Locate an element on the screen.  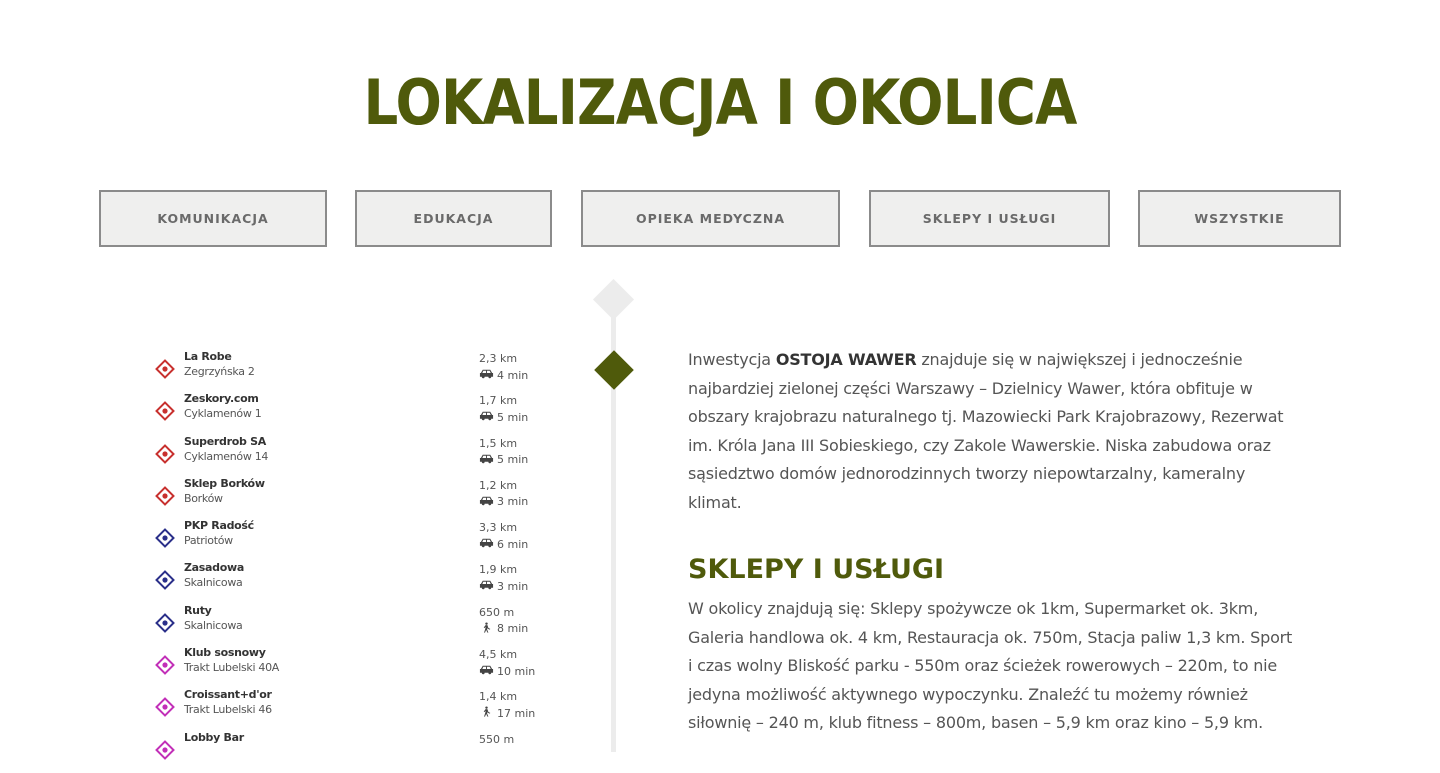
place-name: Ruty is located at coordinates (198, 610).